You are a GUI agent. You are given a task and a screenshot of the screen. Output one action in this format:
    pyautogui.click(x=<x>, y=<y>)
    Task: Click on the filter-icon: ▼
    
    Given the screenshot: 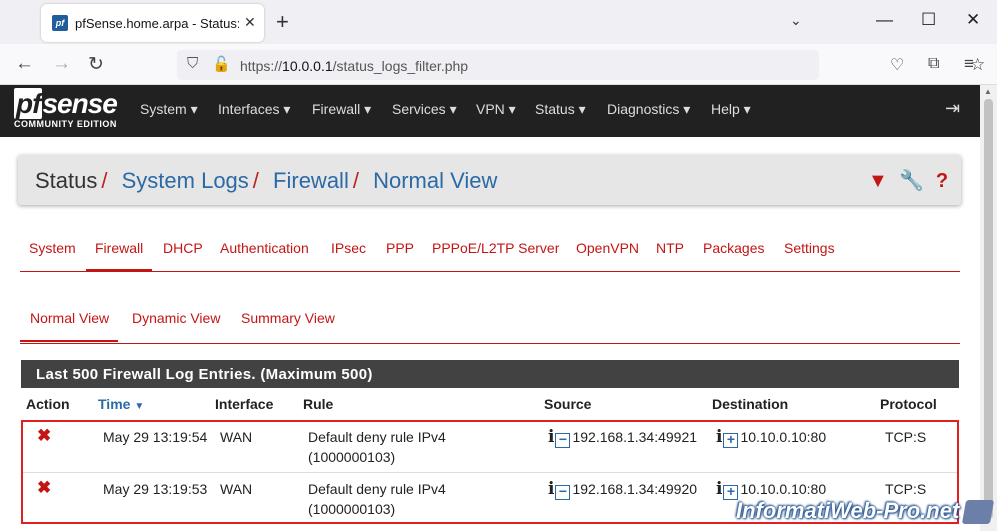 What is the action you would take?
    pyautogui.click(x=878, y=181)
    